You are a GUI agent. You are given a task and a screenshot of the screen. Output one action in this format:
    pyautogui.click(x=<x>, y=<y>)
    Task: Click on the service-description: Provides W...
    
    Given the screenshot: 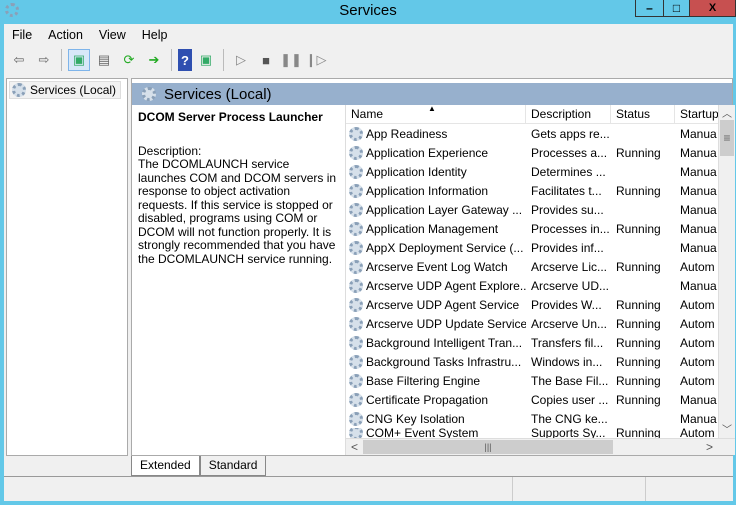 What is the action you would take?
    pyautogui.click(x=566, y=304)
    